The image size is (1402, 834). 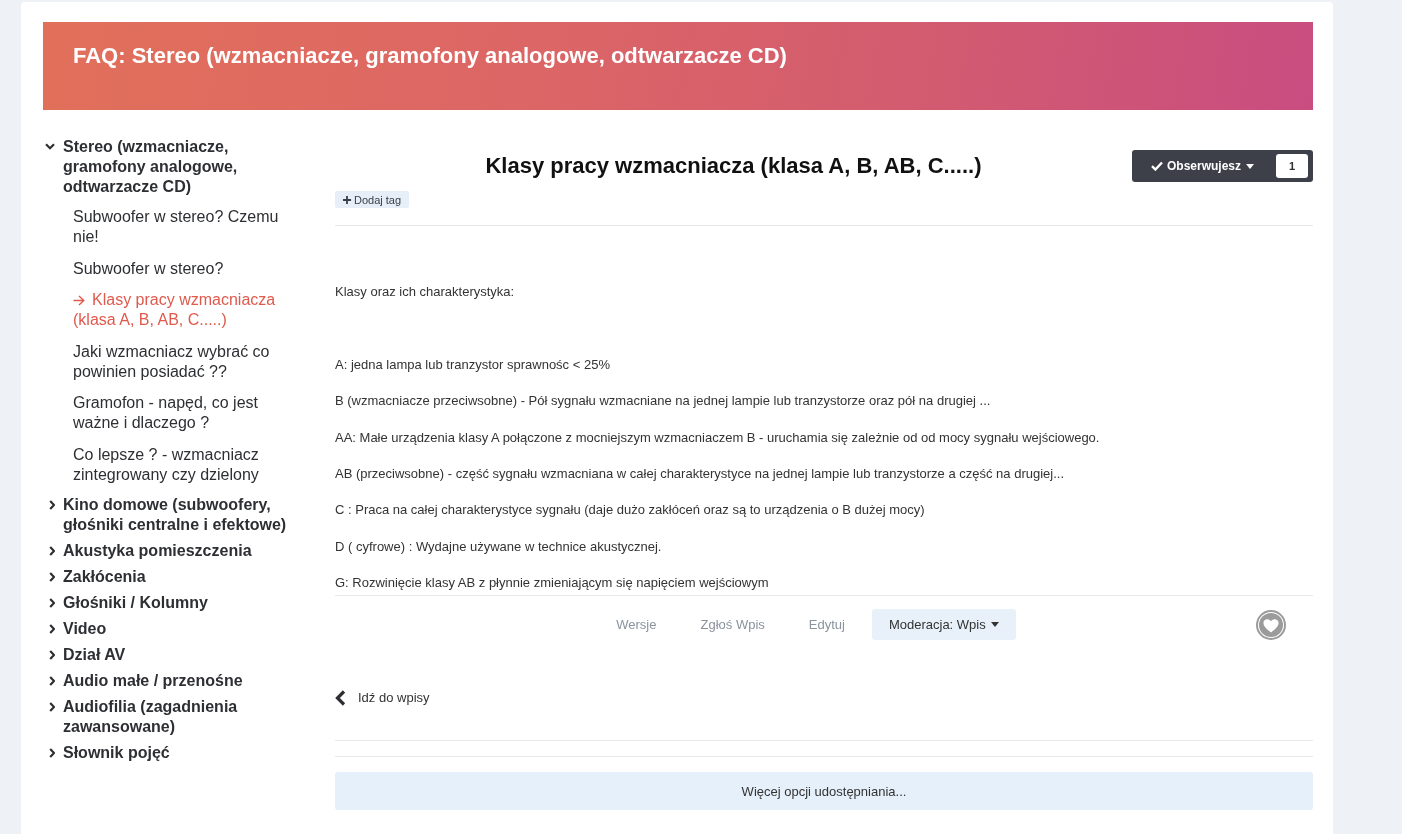 What do you see at coordinates (183, 361) in the screenshot?
I see `sidebar-link: Jaki wzmacniacz wybrać co powinien posiadać ??` at bounding box center [183, 361].